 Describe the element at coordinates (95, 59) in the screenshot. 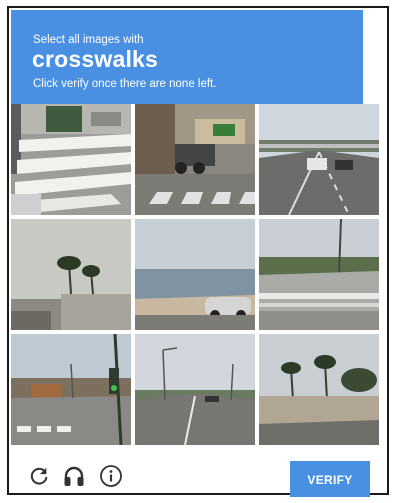

I see `challenge-keyword: crosswalks` at that location.